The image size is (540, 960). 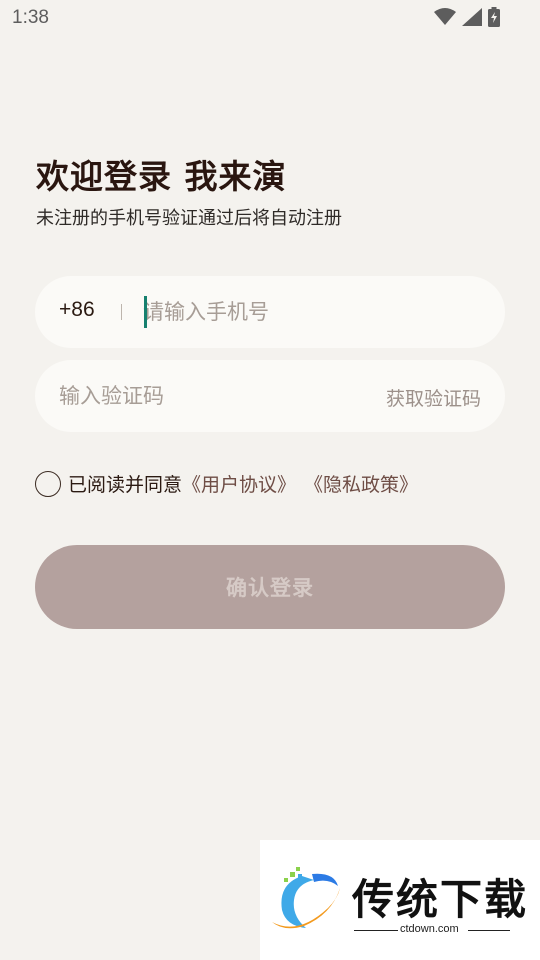 I want to click on verification-code-field: 获取验证码, so click(x=270, y=396).